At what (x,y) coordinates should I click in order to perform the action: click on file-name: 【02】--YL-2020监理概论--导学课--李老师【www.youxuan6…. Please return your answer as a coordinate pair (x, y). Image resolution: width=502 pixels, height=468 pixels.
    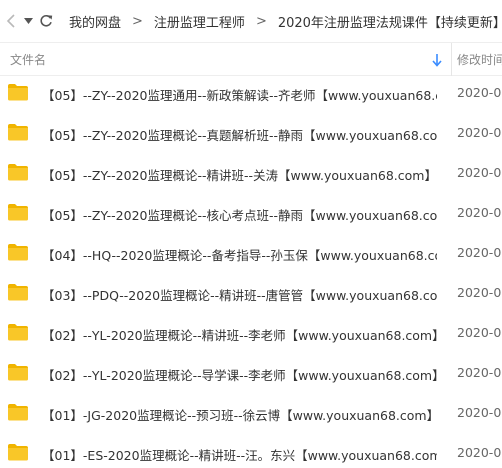
    Looking at the image, I should click on (239, 374).